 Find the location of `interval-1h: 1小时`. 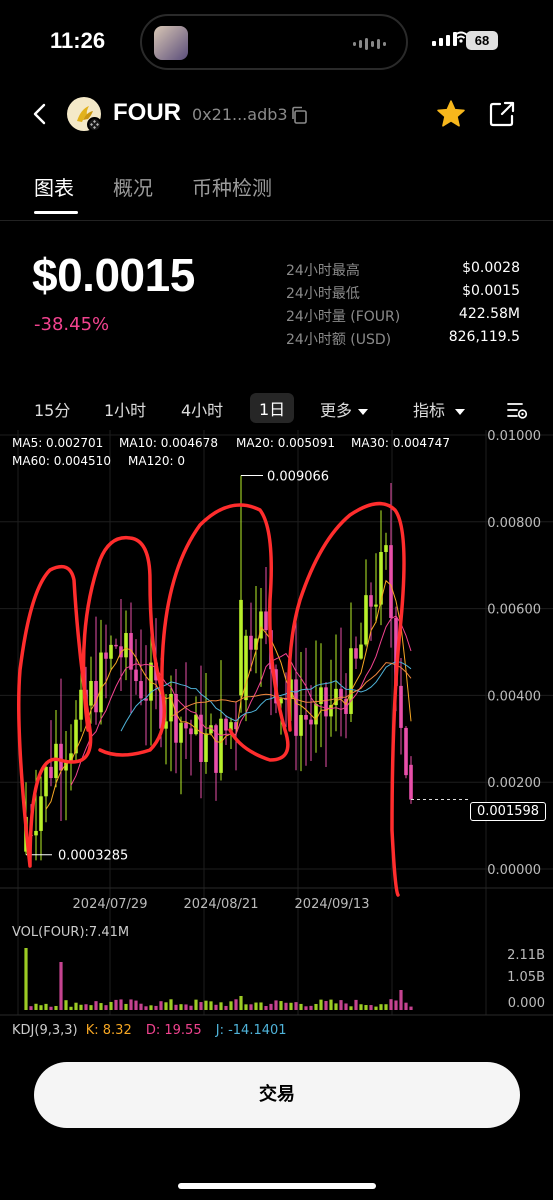

interval-1h: 1小时 is located at coordinates (125, 409).